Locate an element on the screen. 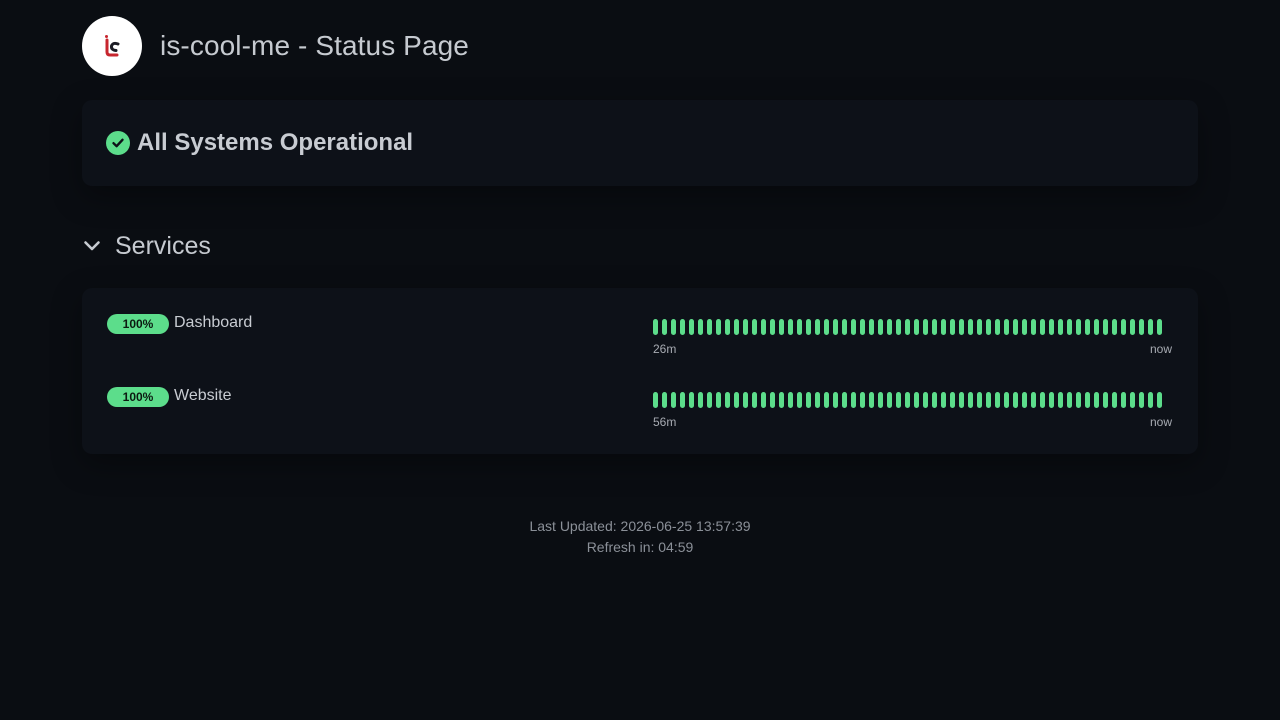  brand-logo-icon is located at coordinates (112, 46).